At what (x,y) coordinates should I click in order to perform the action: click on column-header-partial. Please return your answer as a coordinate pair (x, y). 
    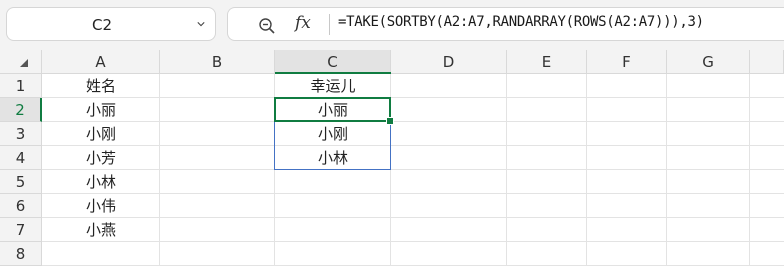
    Looking at the image, I should click on (767, 62).